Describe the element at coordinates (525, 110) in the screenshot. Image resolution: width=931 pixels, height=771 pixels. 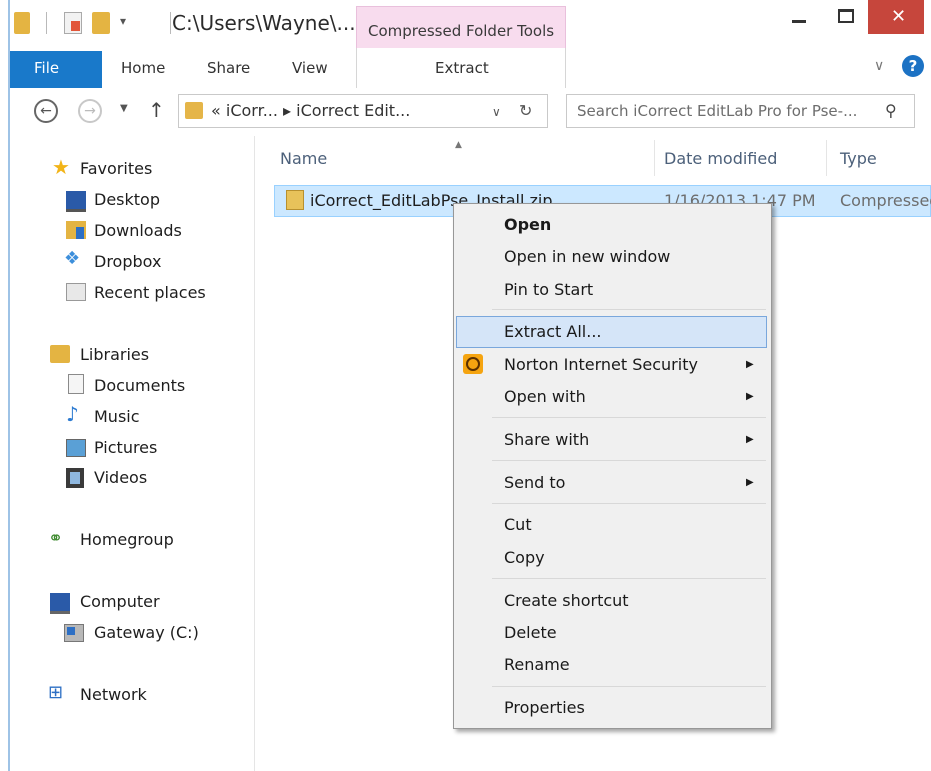
I see `refresh-icon: ↻` at that location.